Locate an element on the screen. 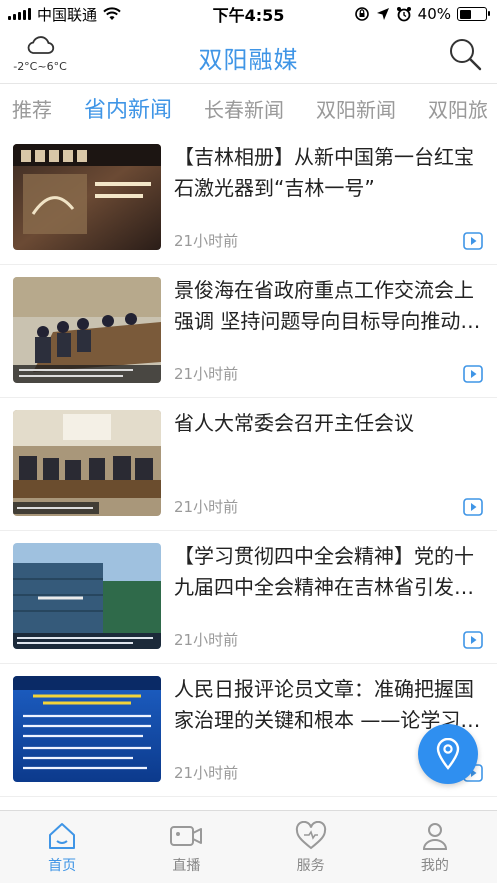 The image size is (497, 883). tabbar-mine: 我的 is located at coordinates (435, 847).